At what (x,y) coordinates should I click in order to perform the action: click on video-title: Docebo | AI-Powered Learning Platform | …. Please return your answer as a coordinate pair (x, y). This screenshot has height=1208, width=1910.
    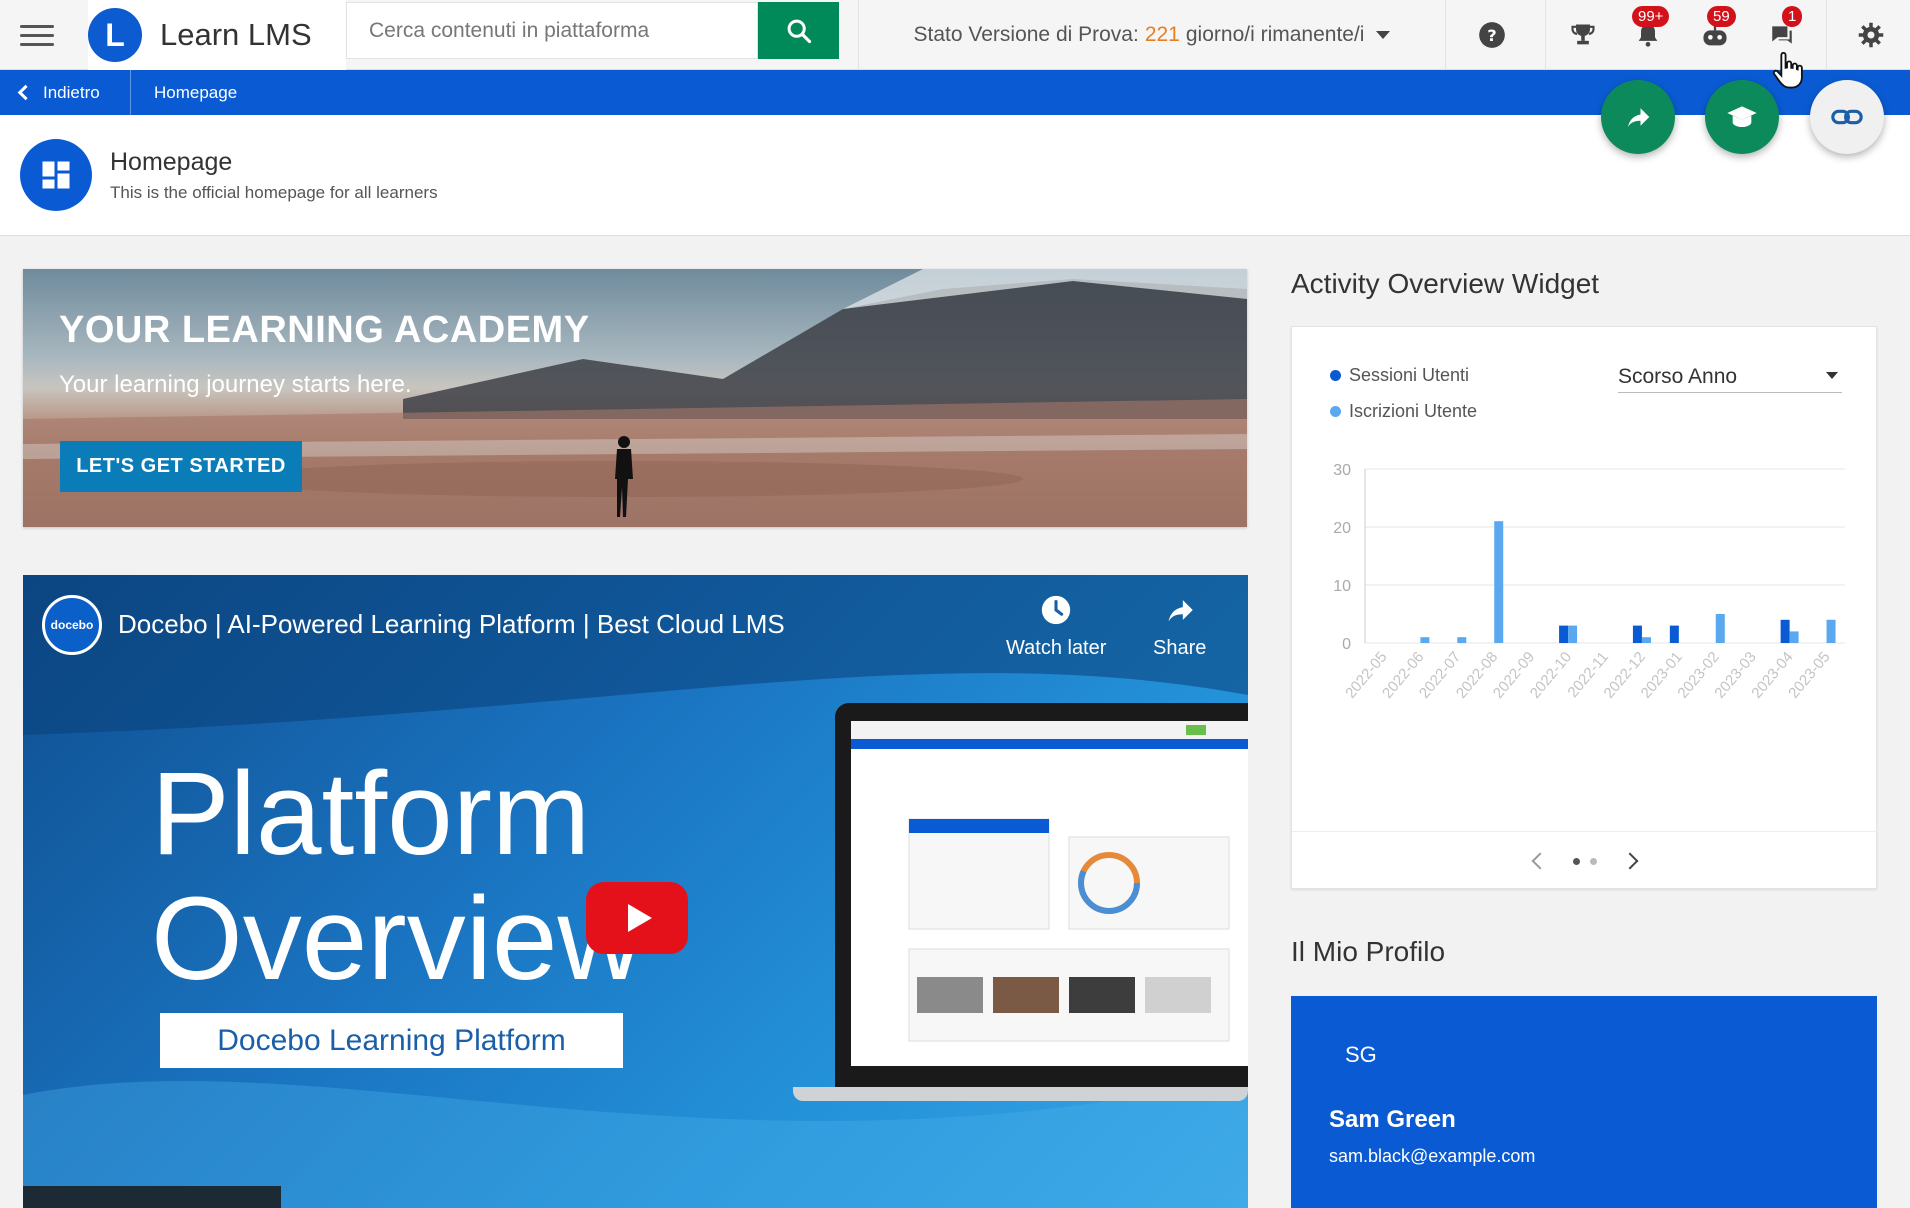
    Looking at the image, I should click on (451, 624).